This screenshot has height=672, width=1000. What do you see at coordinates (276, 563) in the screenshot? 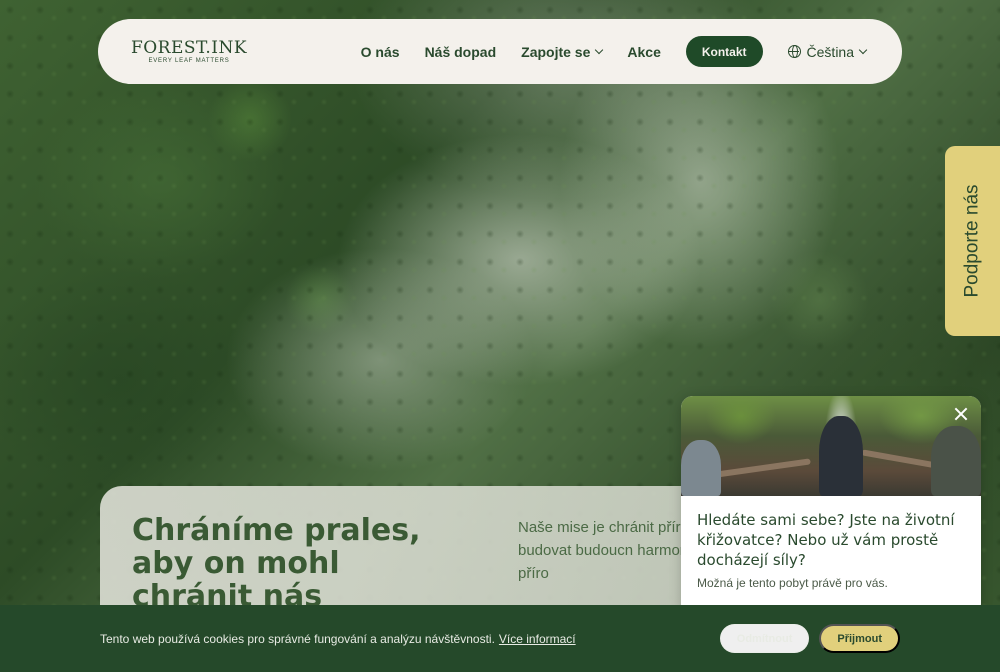
I see `hero-title: Chráníme prales, aby on mohl chránit nás` at bounding box center [276, 563].